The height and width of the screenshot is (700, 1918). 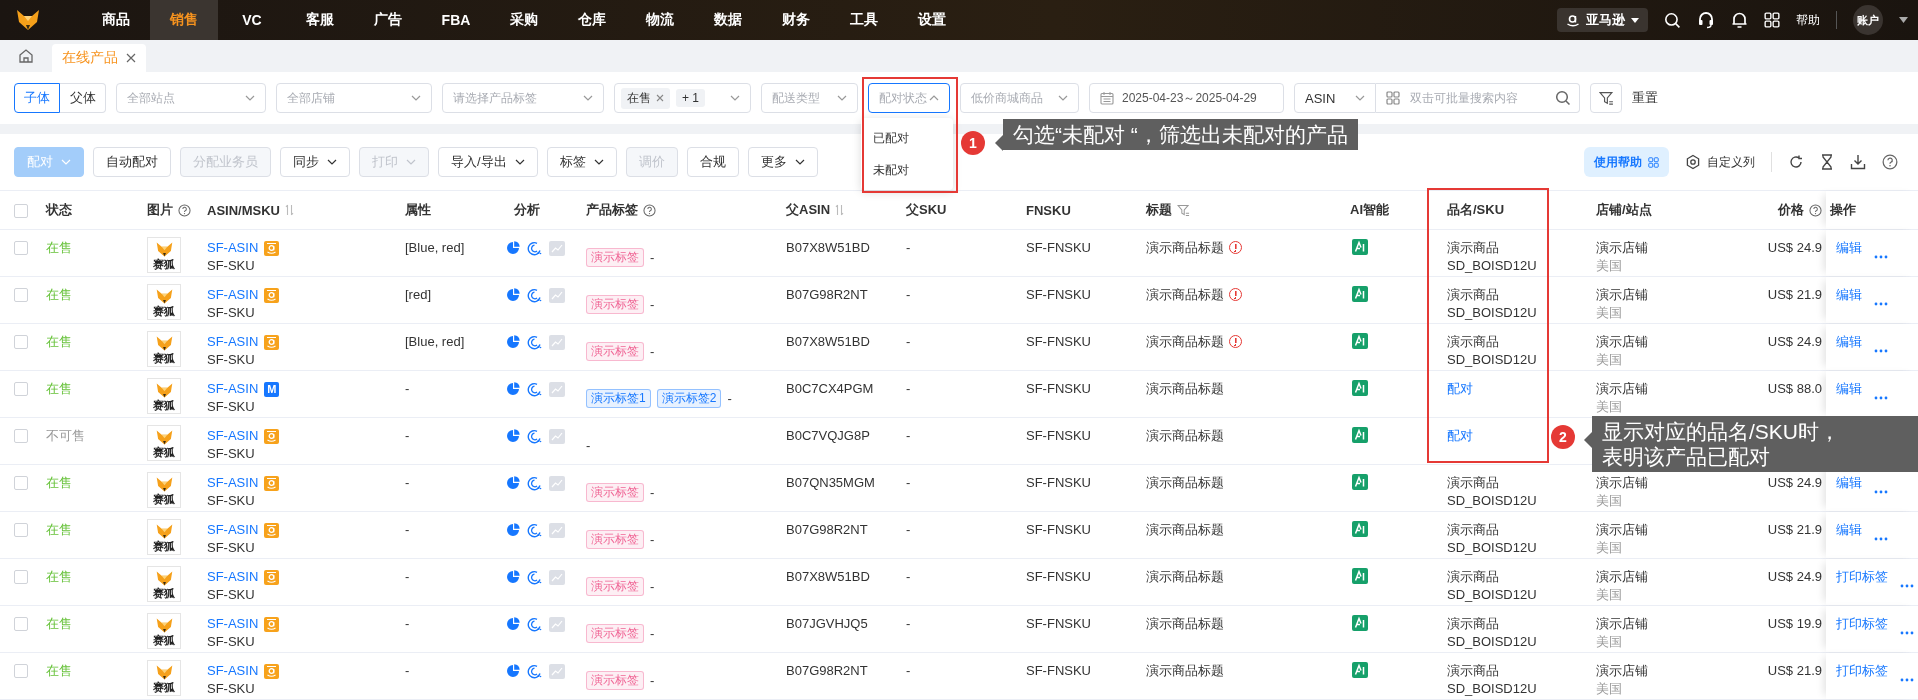 What do you see at coordinates (1019, 98) in the screenshot?
I see `low-price-select: 低价商城商品` at bounding box center [1019, 98].